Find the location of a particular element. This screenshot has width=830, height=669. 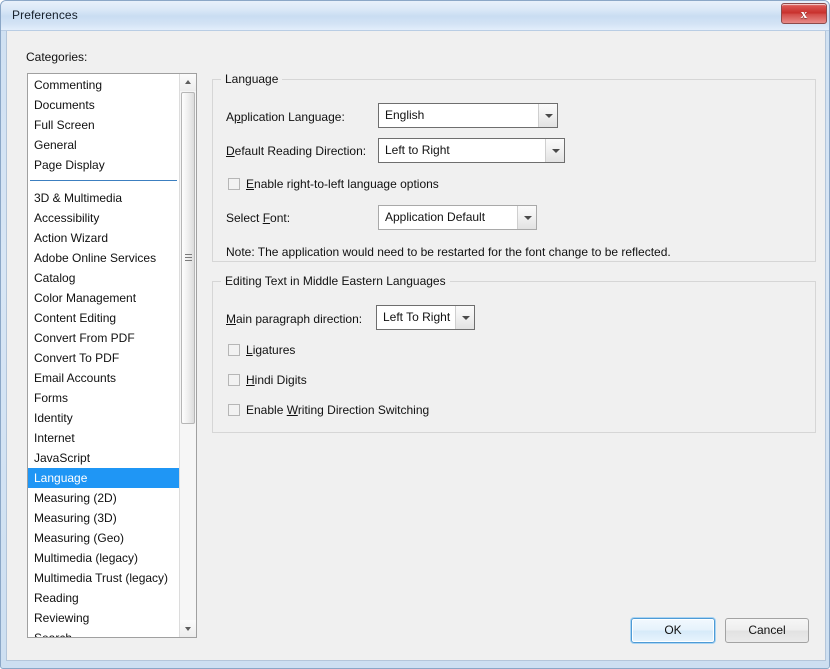

sidebar-item-label: Documents is located at coordinates (64, 105).